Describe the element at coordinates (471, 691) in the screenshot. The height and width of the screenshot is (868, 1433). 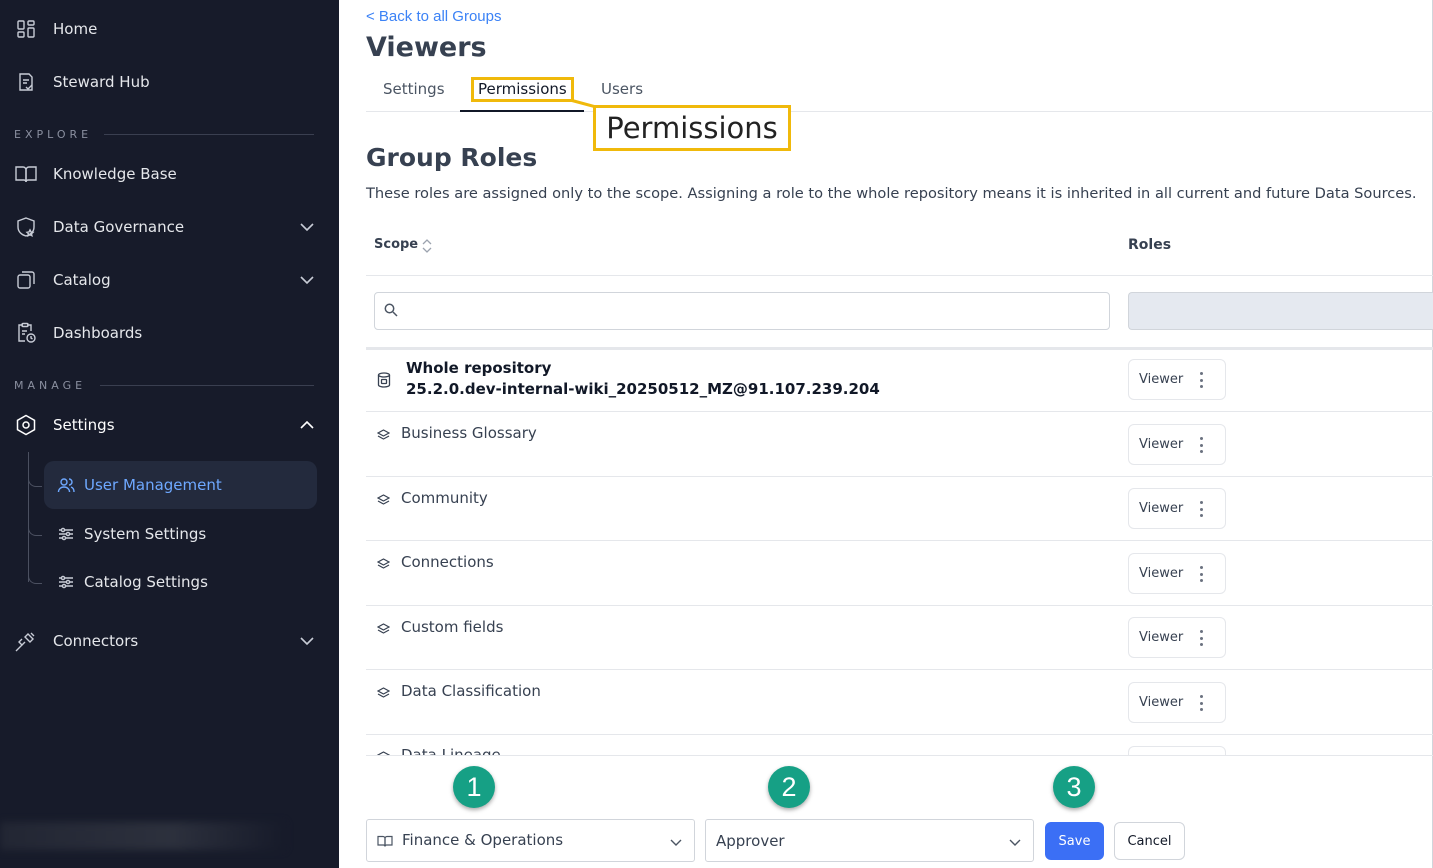
I see `scope-name: Data Classification` at that location.